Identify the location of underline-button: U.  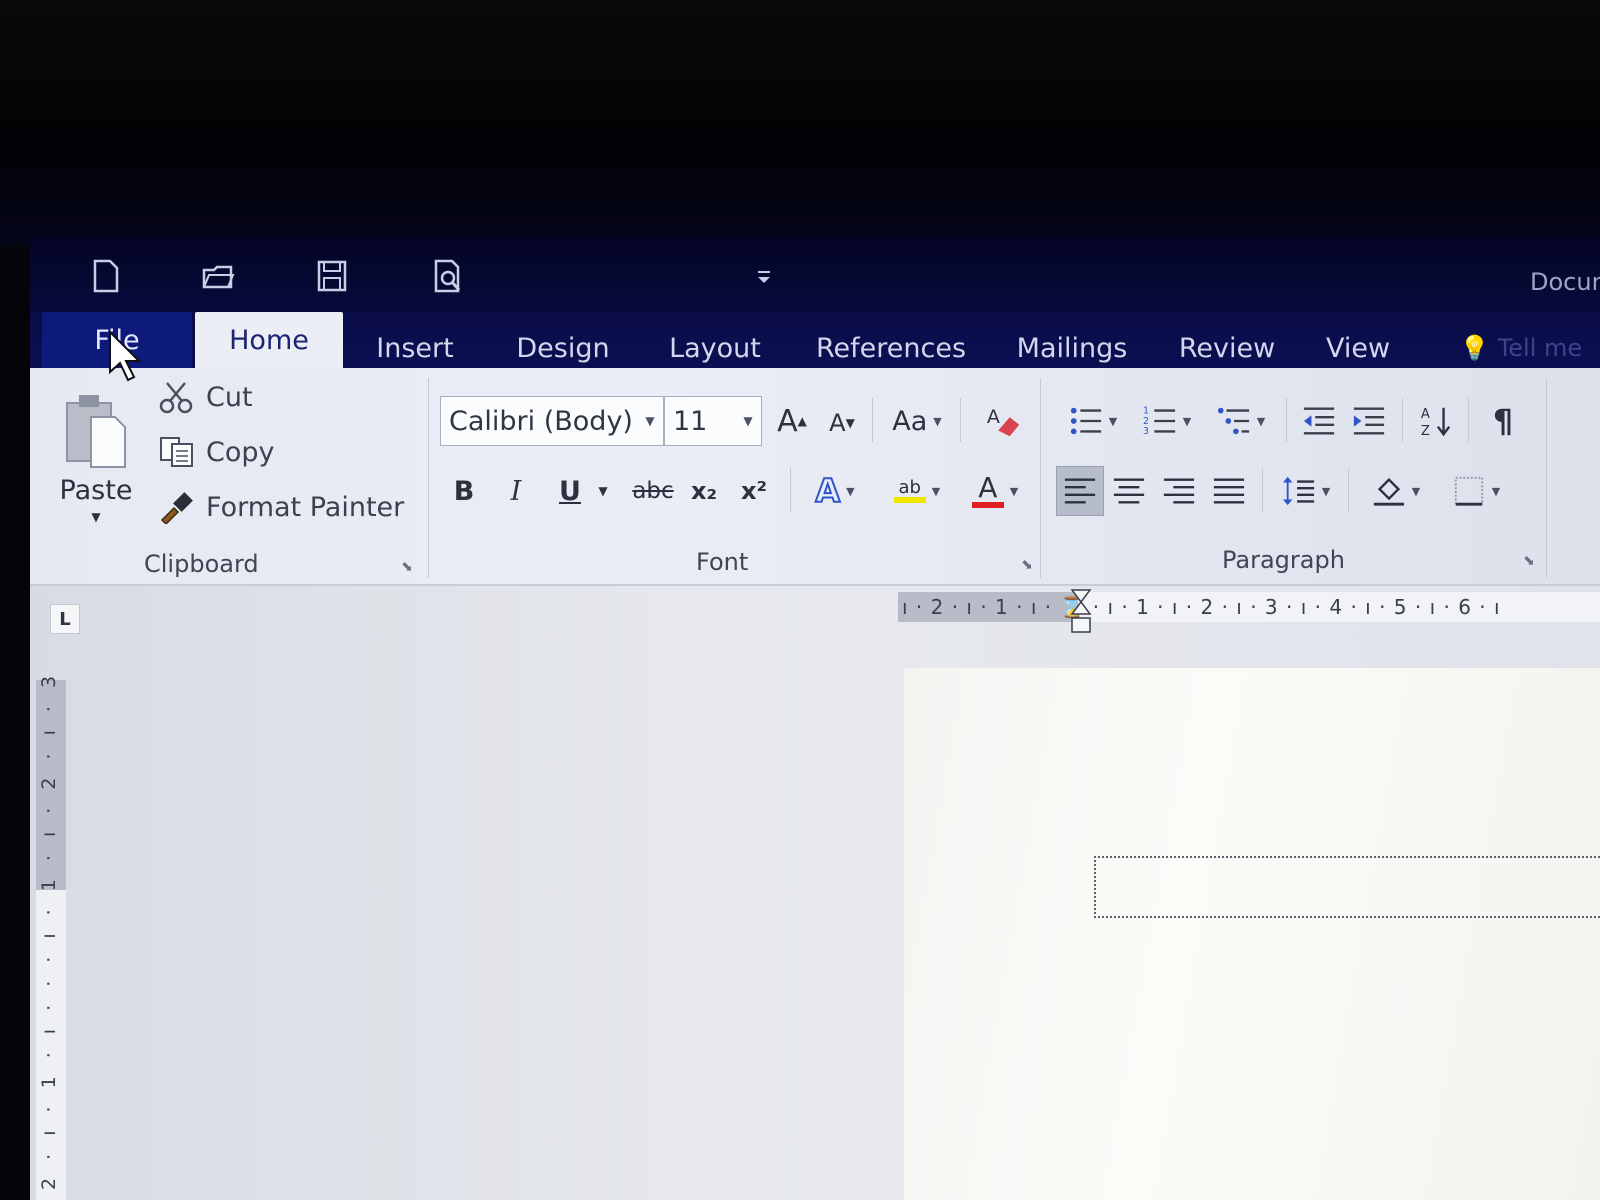
(570, 491).